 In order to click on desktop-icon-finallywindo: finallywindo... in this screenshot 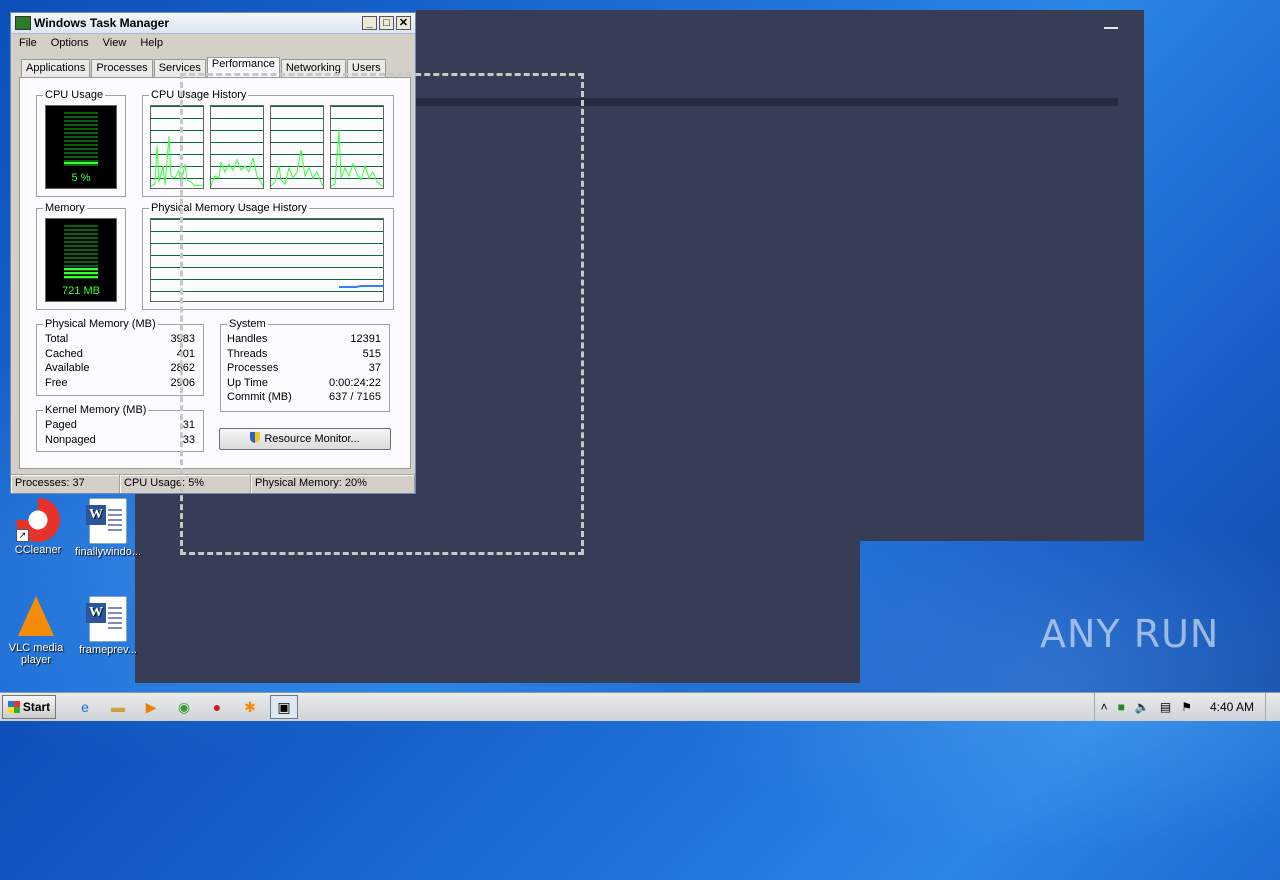, I will do `click(108, 528)`.